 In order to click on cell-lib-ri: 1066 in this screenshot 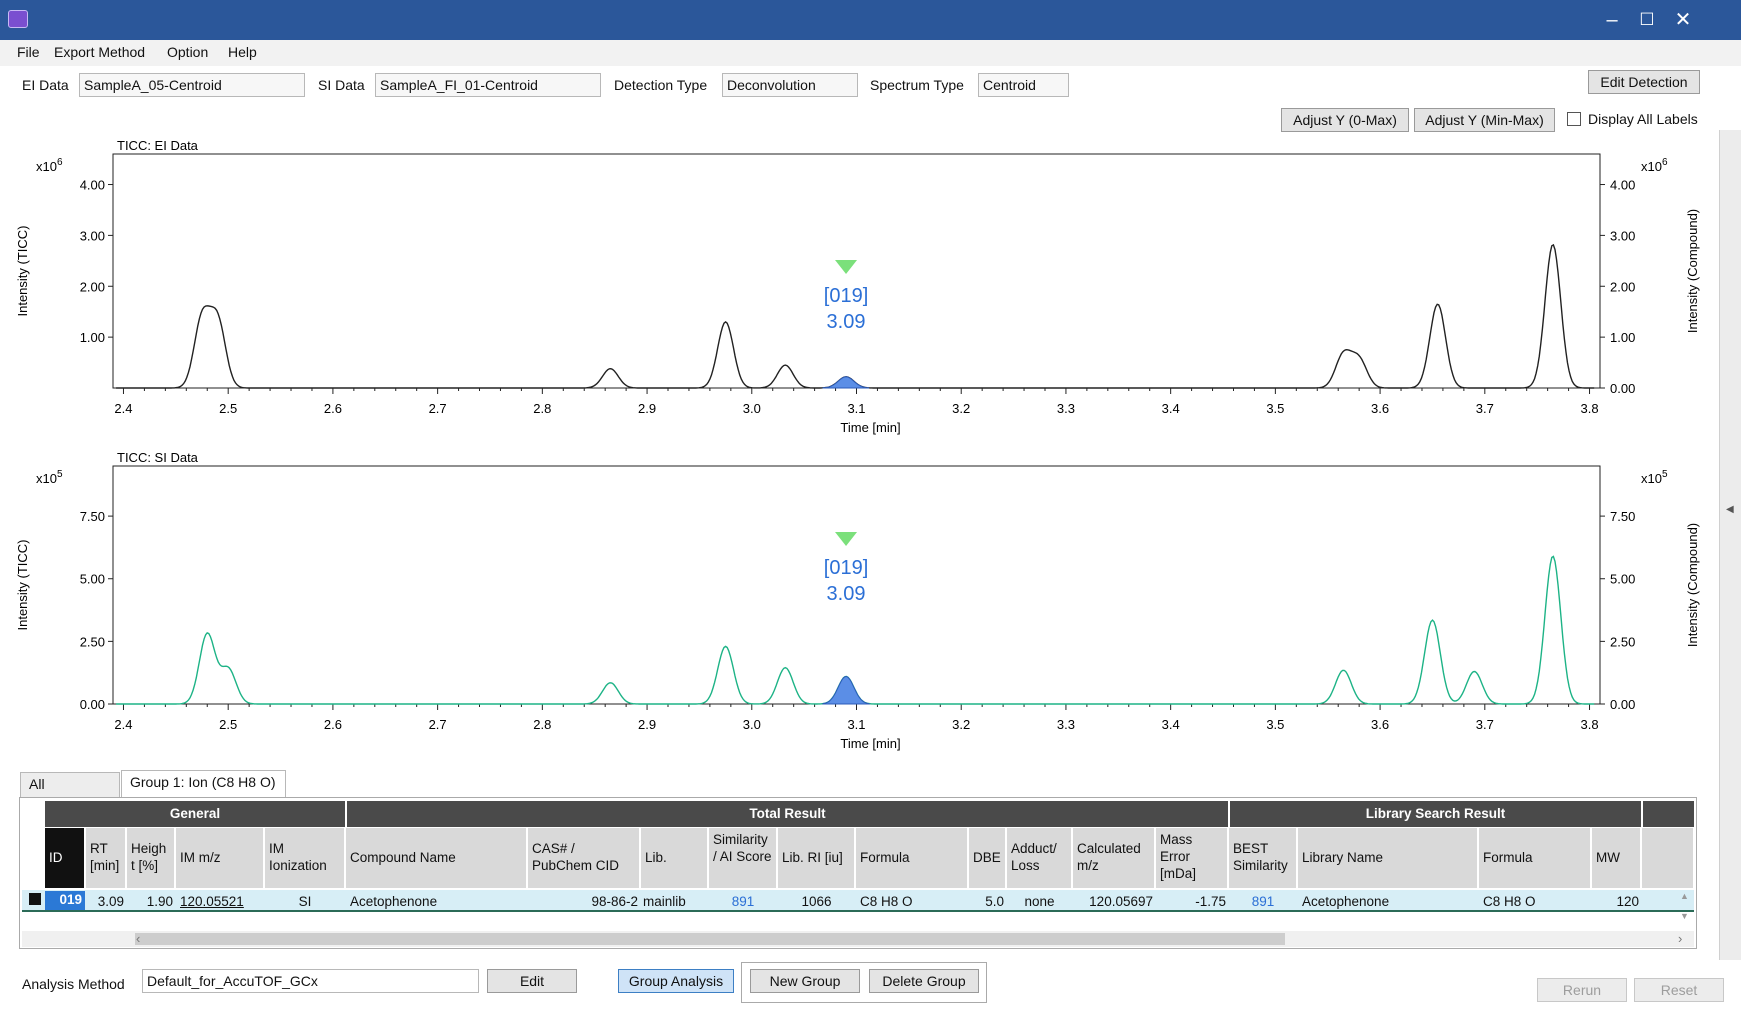, I will do `click(816, 901)`.